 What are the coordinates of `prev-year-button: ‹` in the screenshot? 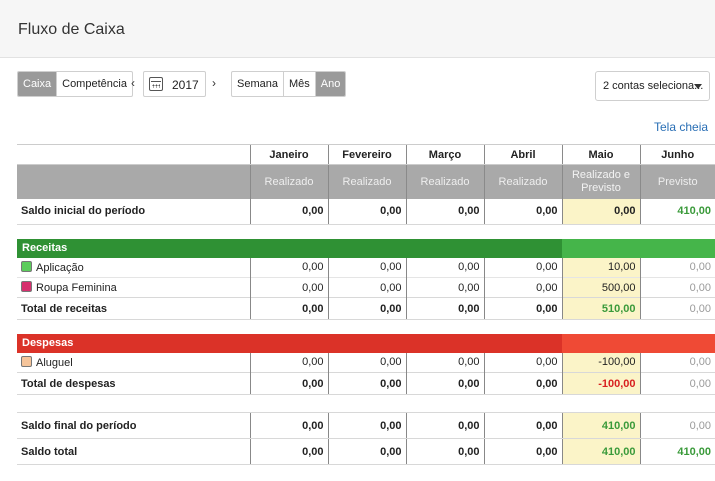 It's located at (133, 83).